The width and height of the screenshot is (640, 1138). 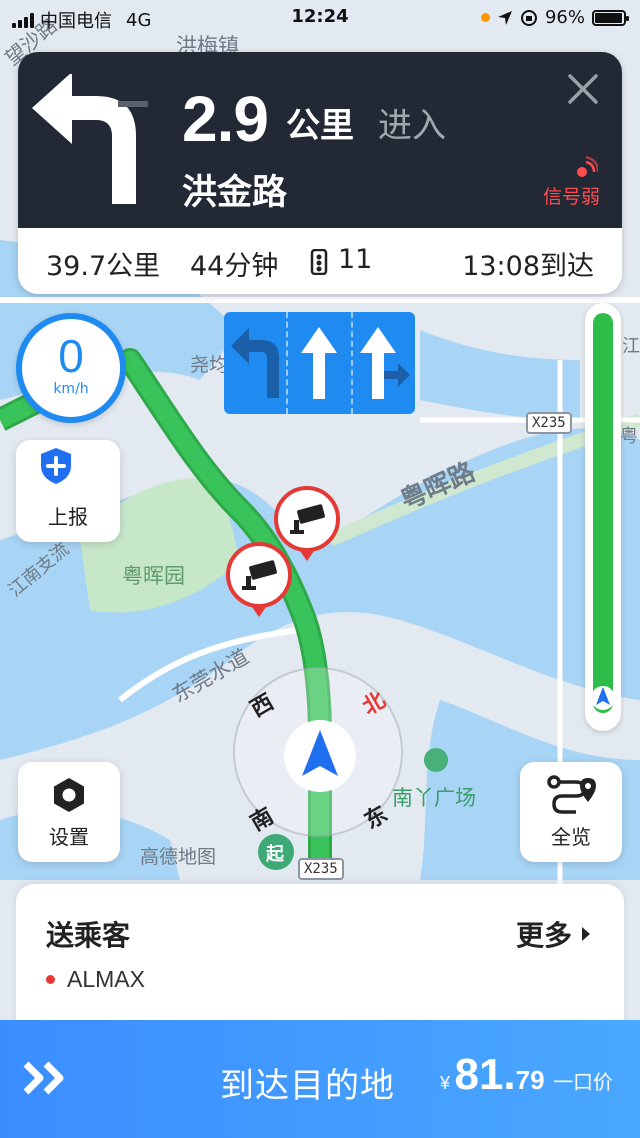 What do you see at coordinates (153, 576) in the screenshot?
I see `map-label-park: 粤晖园` at bounding box center [153, 576].